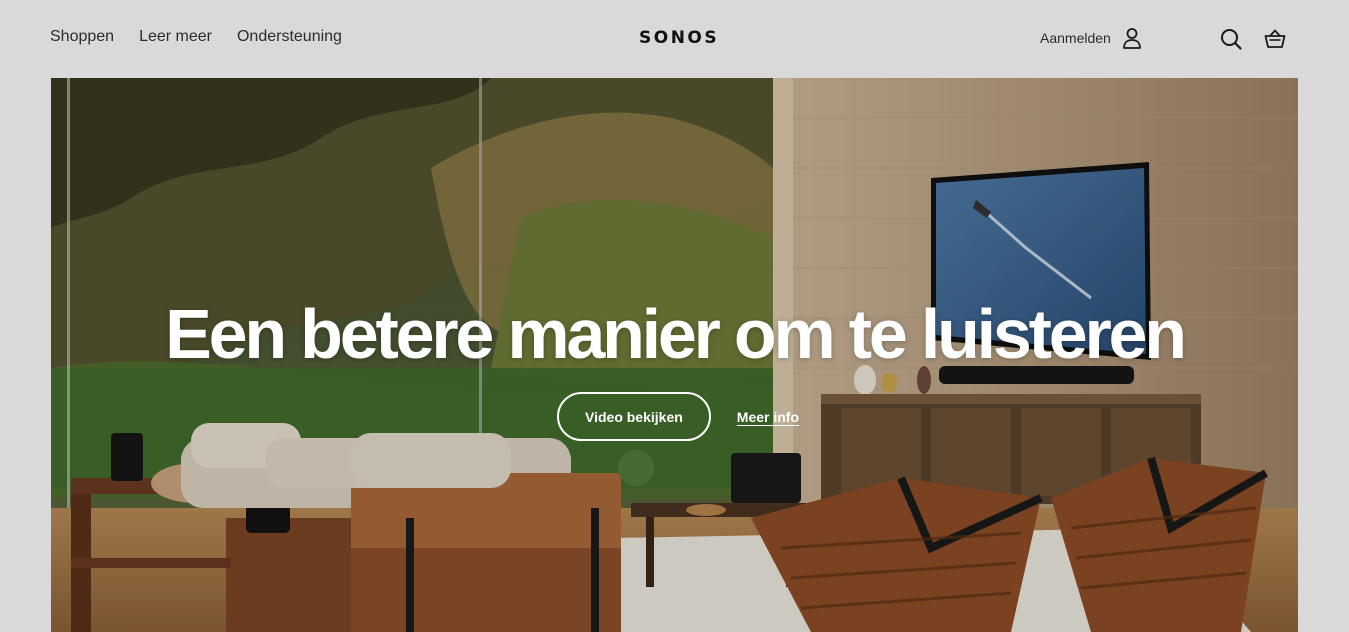  I want to click on search-icon, so click(1231, 39).